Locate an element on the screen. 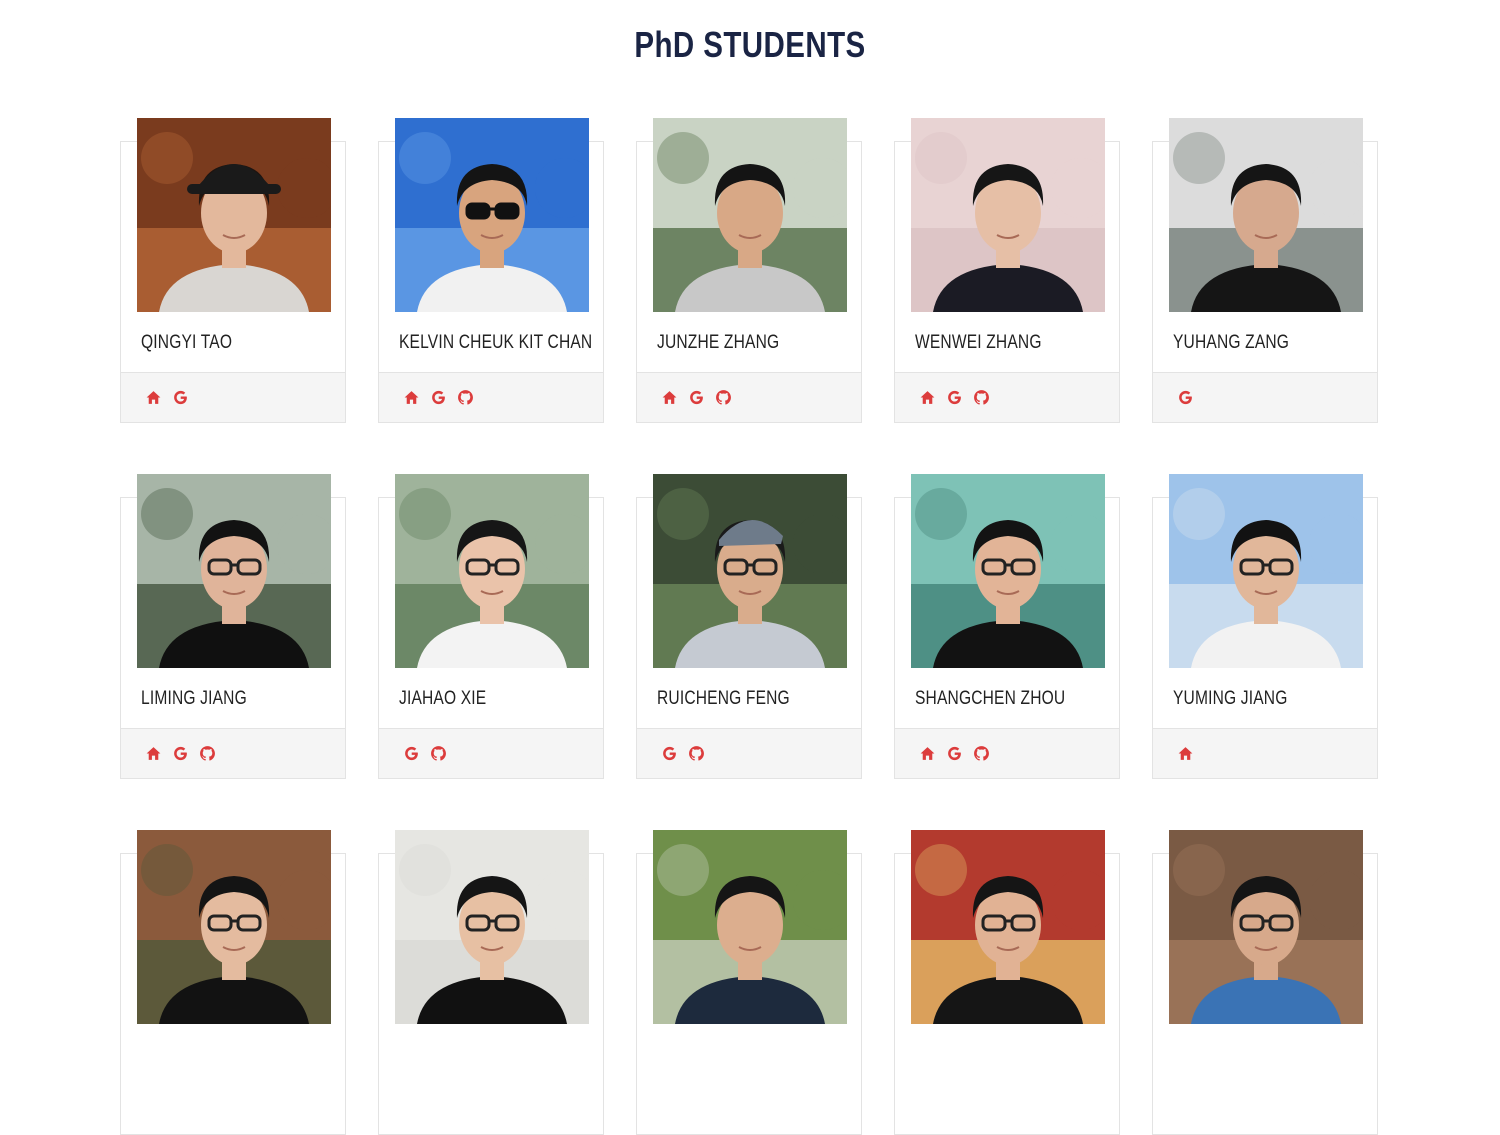  student-name: JIAHAO XIE is located at coordinates (443, 698).